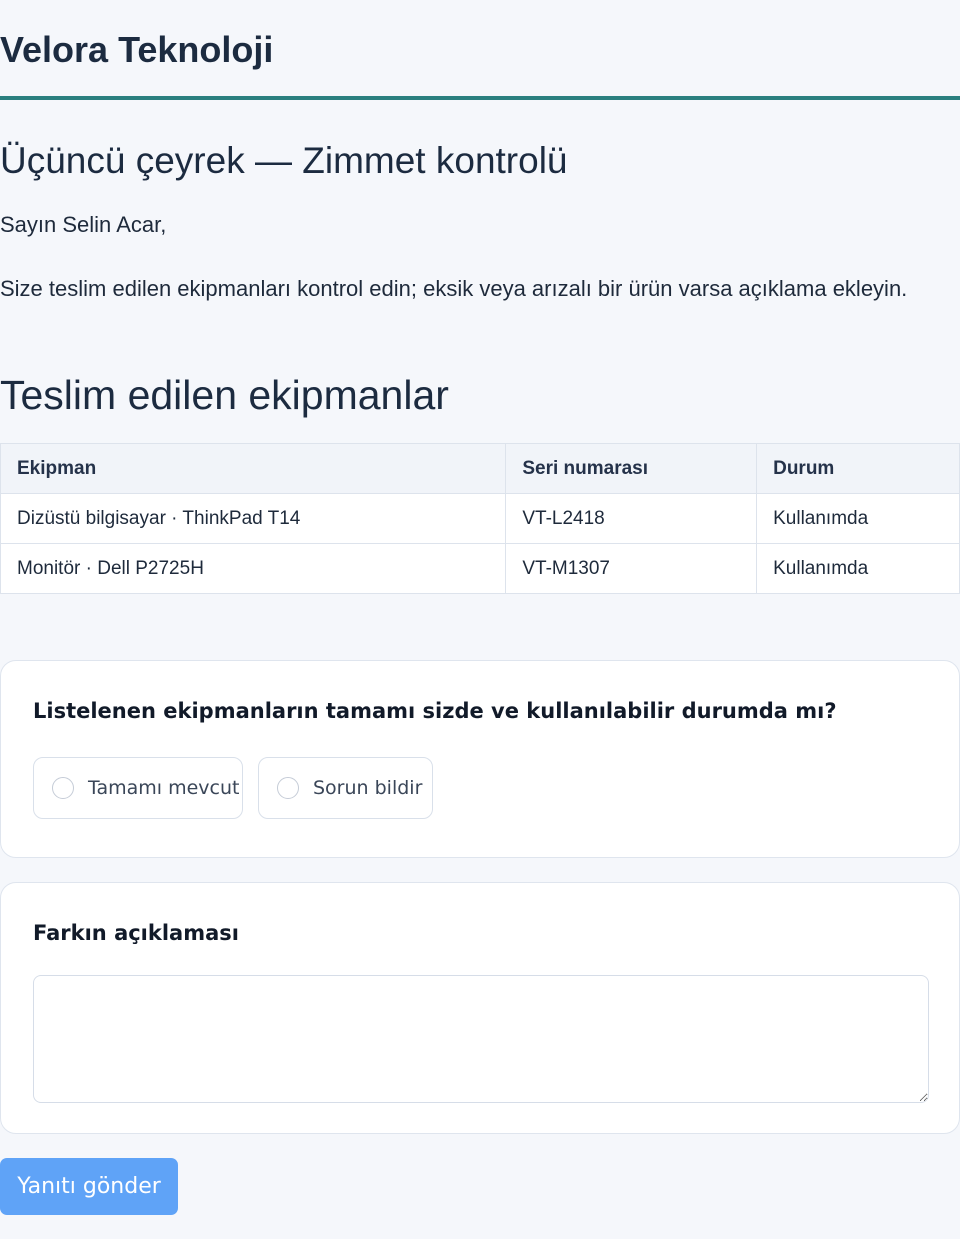 This screenshot has width=960, height=1239. I want to click on option-all-available: Tamamı mevcut, so click(138, 788).